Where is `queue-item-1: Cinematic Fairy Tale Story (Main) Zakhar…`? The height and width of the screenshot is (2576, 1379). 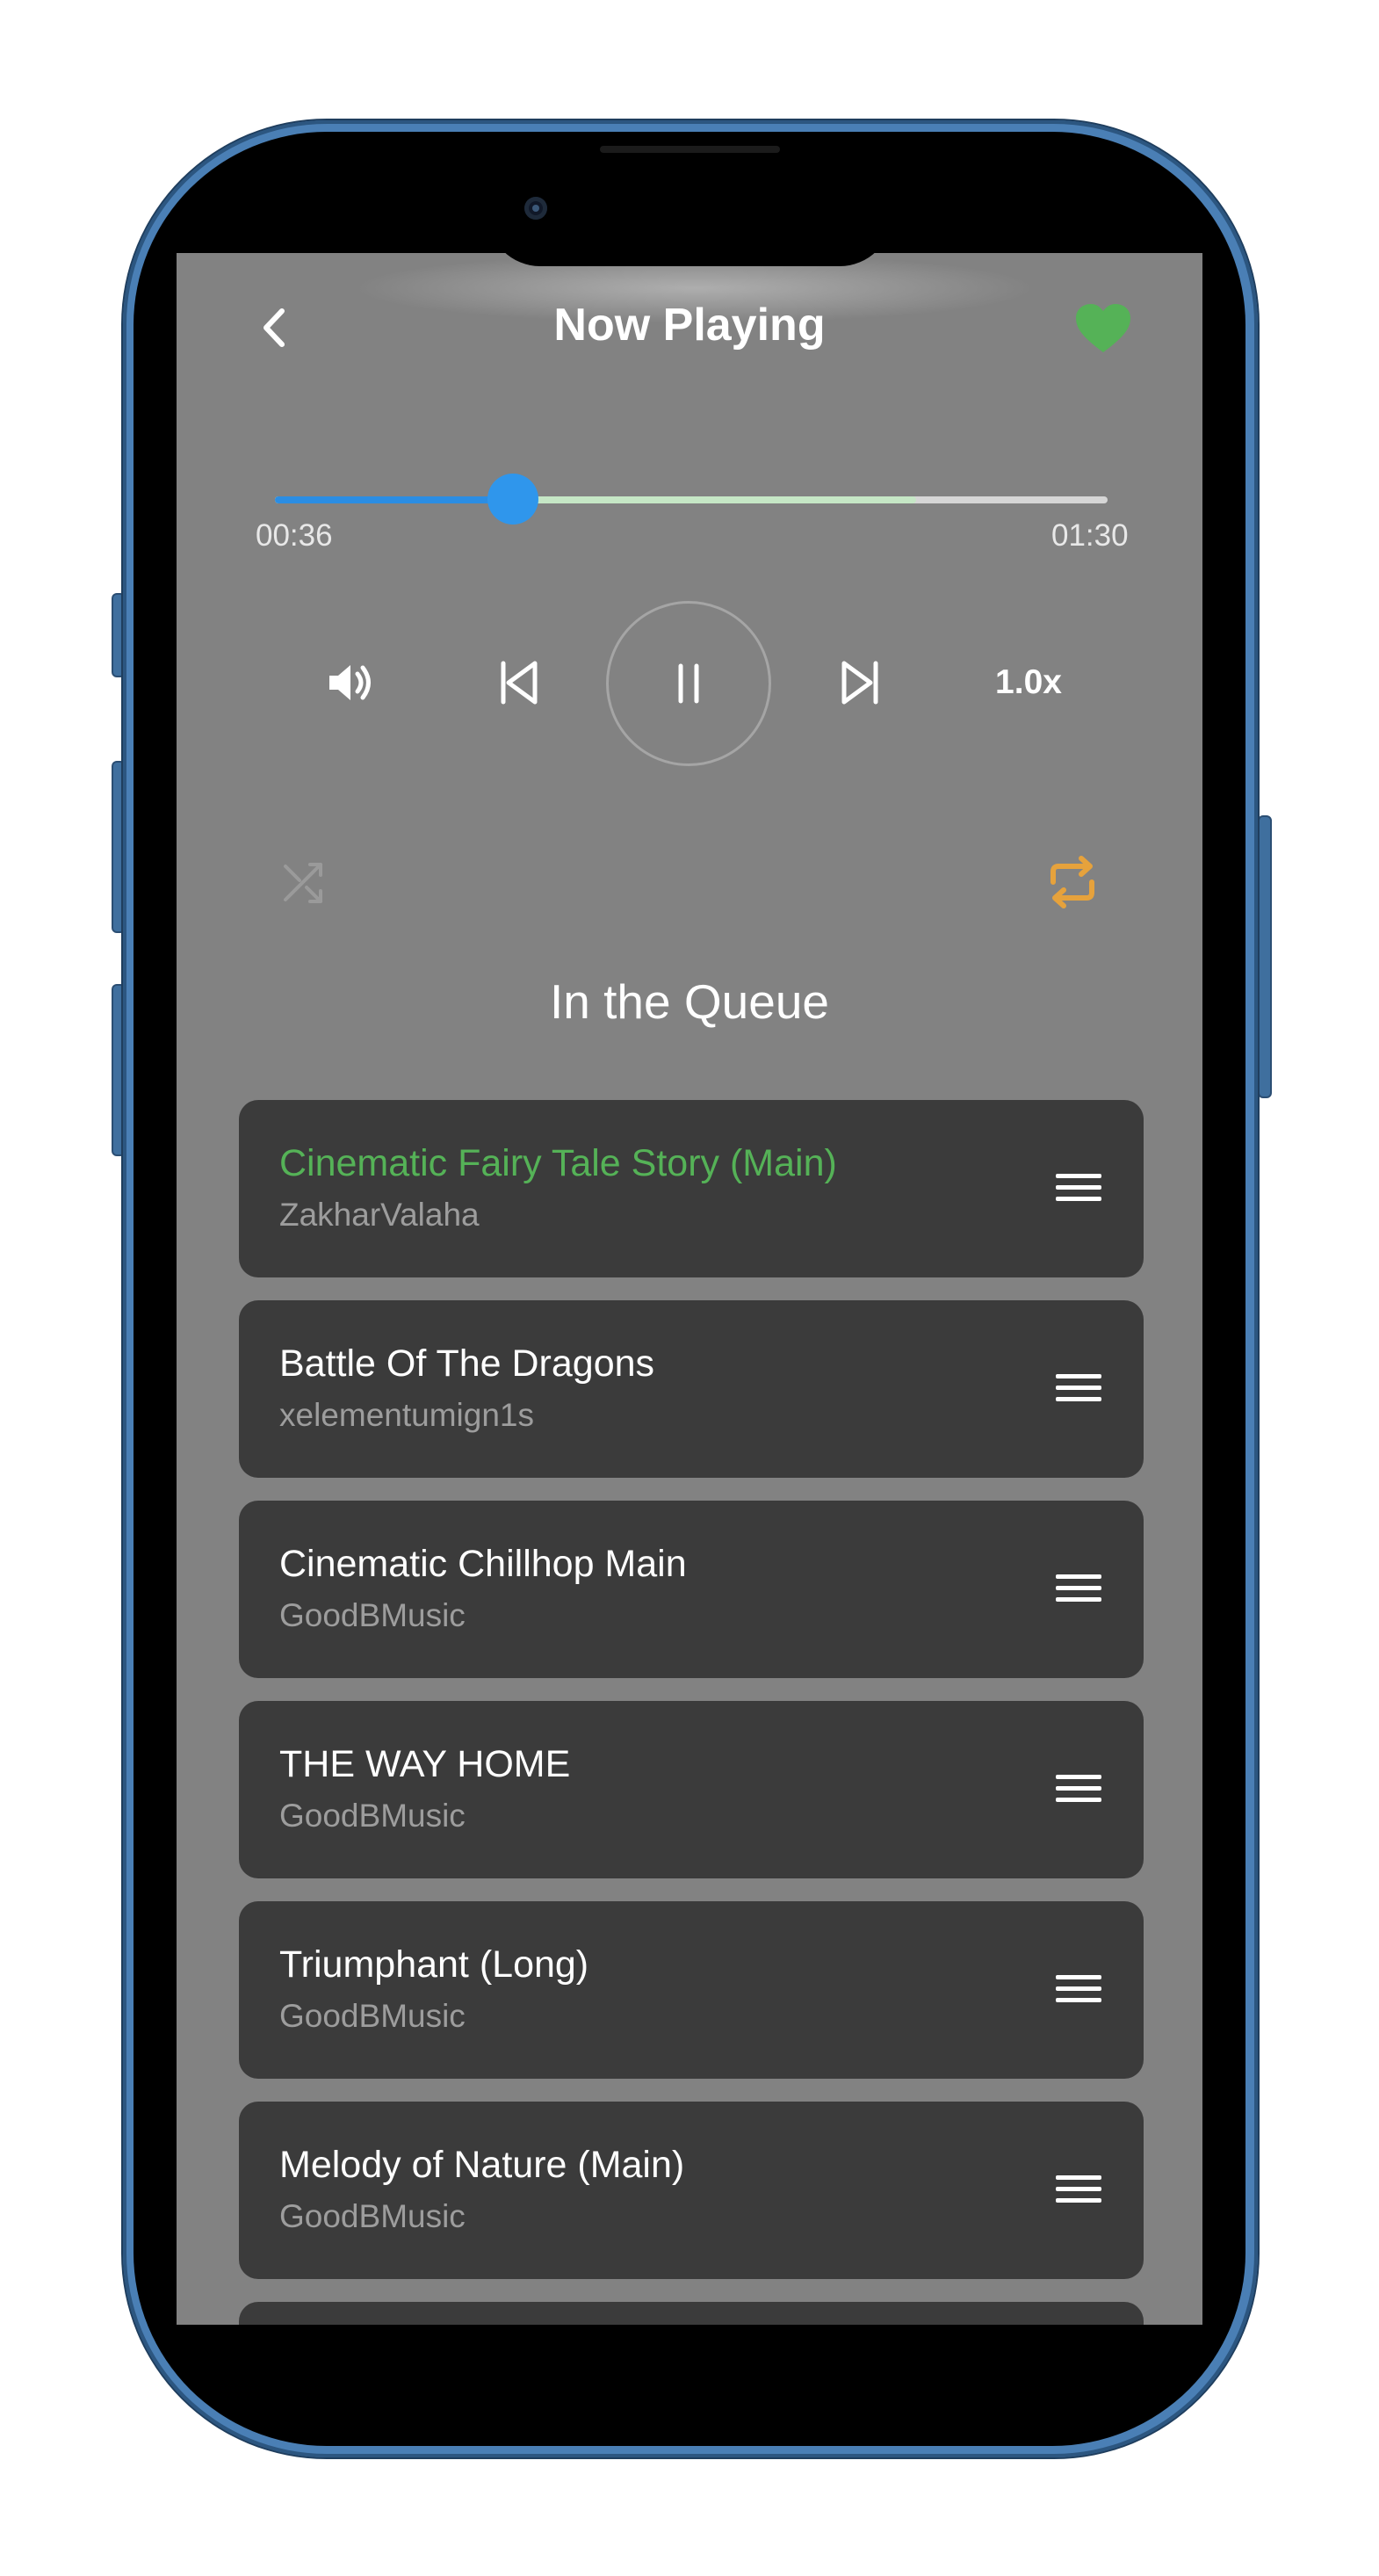 queue-item-1: Cinematic Fairy Tale Story (Main) Zakhar… is located at coordinates (691, 1188).